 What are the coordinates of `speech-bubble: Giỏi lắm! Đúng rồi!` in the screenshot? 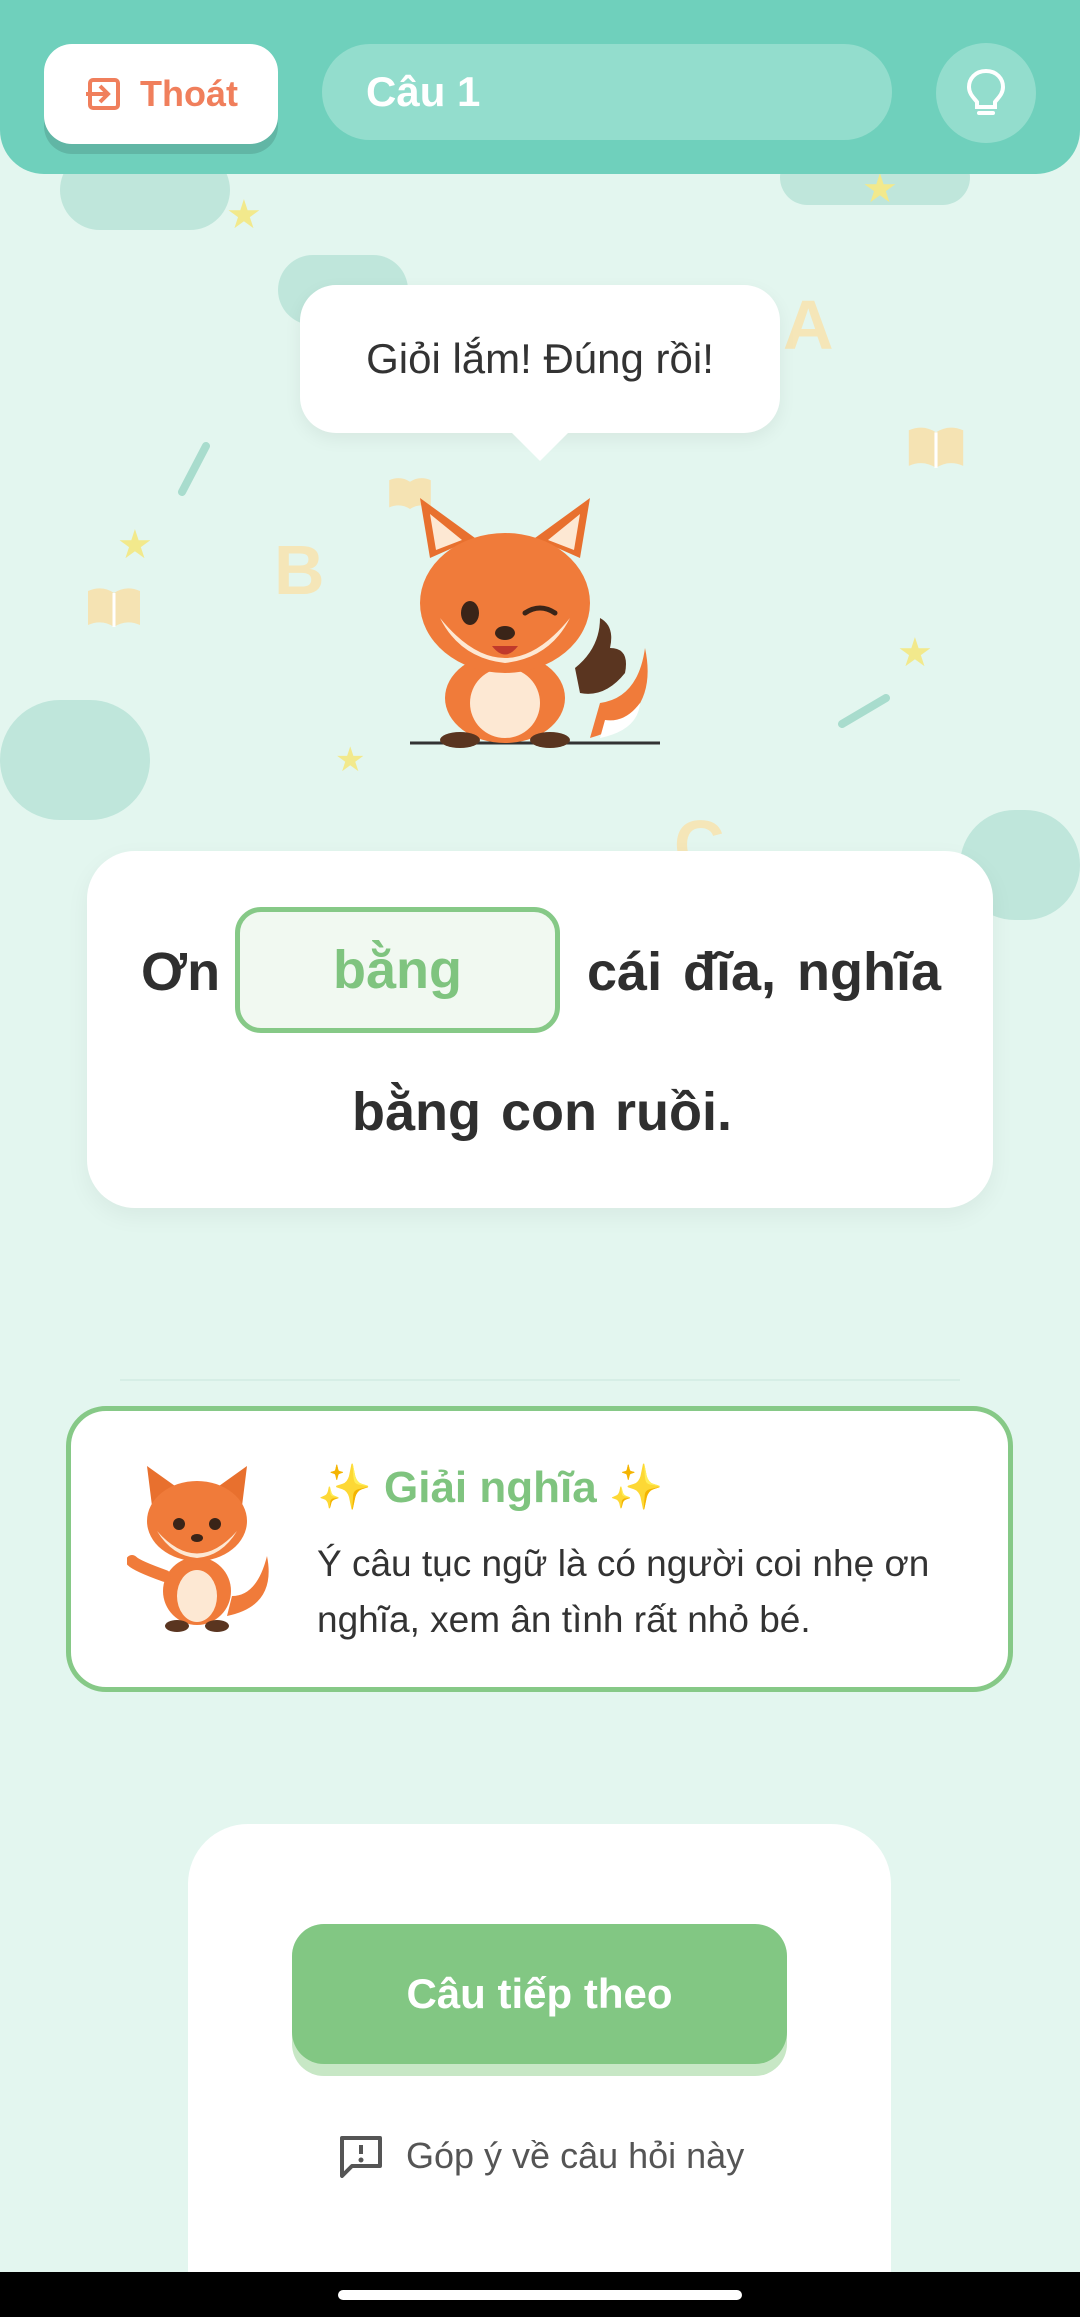 It's located at (540, 373).